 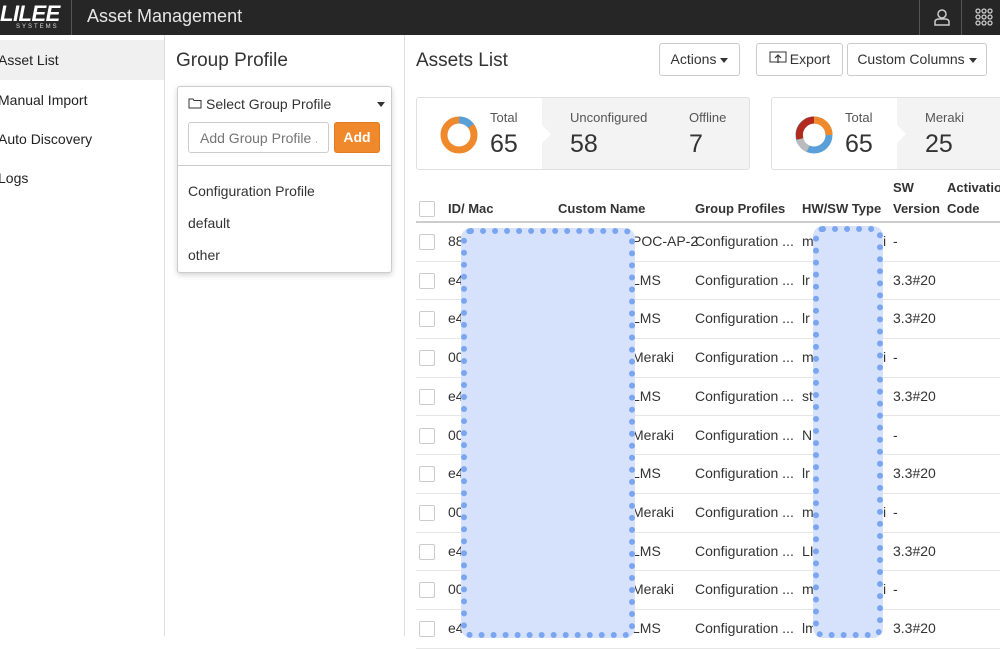 I want to click on app-title: Asset Management, so click(x=165, y=16).